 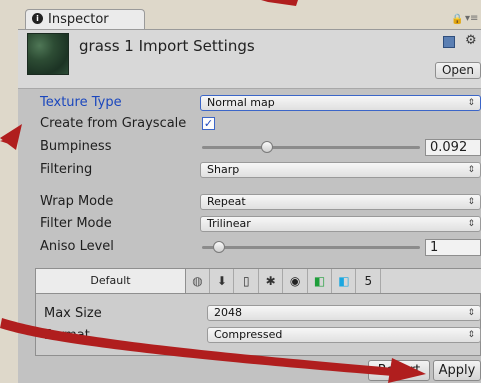 What do you see at coordinates (369, 281) in the screenshot?
I see `html5-platform-icon: 5` at bounding box center [369, 281].